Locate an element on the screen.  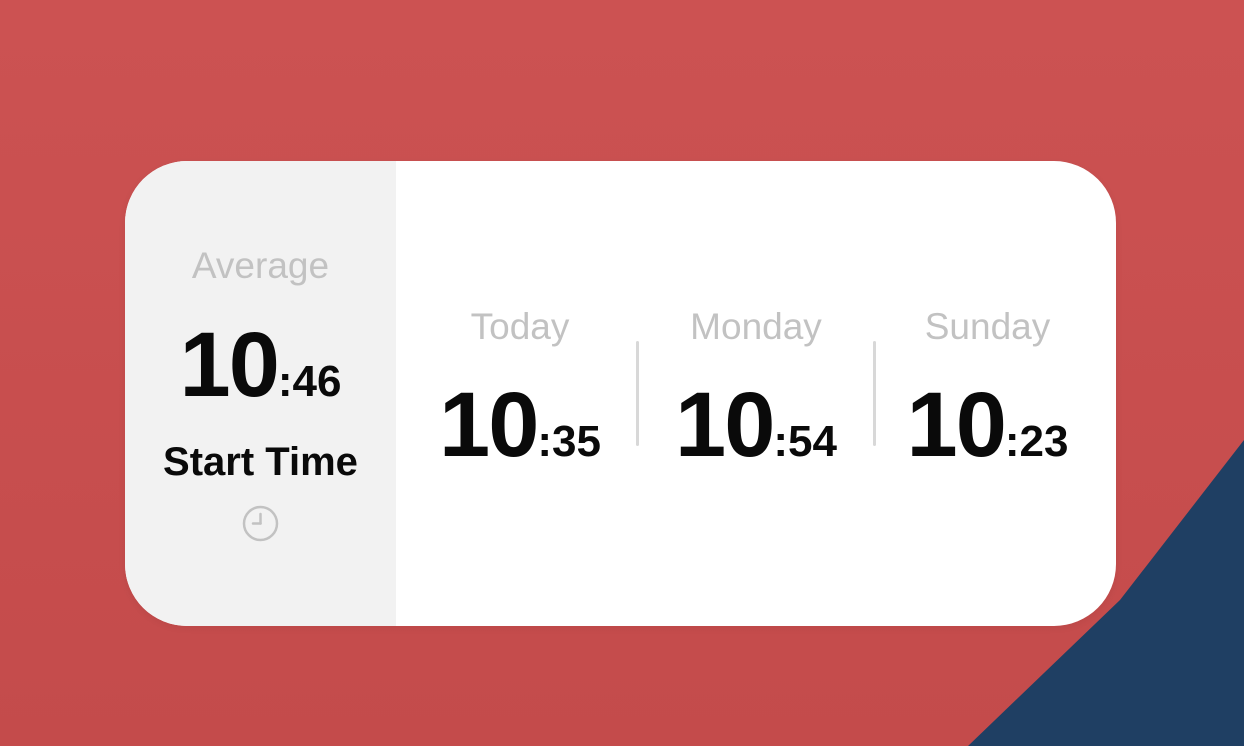
day-column-monday: Monday 10:54 is located at coordinates (756, 393).